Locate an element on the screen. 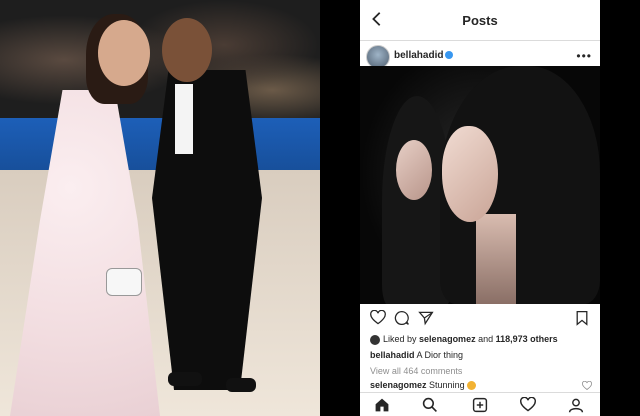  likes-line: Liked by selenagomez and 118,973 others is located at coordinates (464, 339).